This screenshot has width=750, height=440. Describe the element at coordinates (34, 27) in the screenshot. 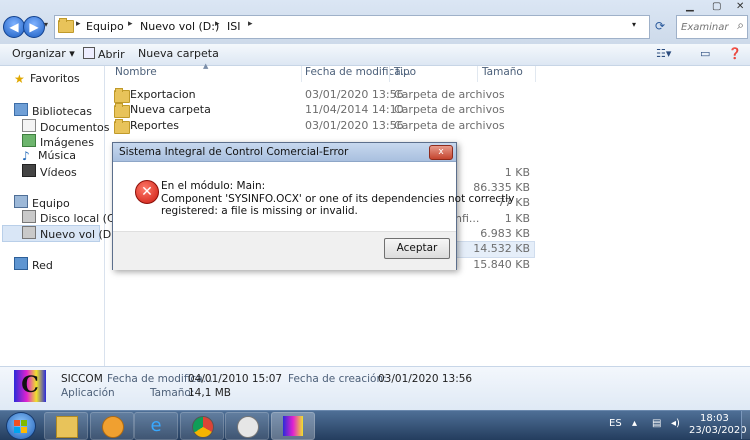

I see `forward-button: ▶` at that location.